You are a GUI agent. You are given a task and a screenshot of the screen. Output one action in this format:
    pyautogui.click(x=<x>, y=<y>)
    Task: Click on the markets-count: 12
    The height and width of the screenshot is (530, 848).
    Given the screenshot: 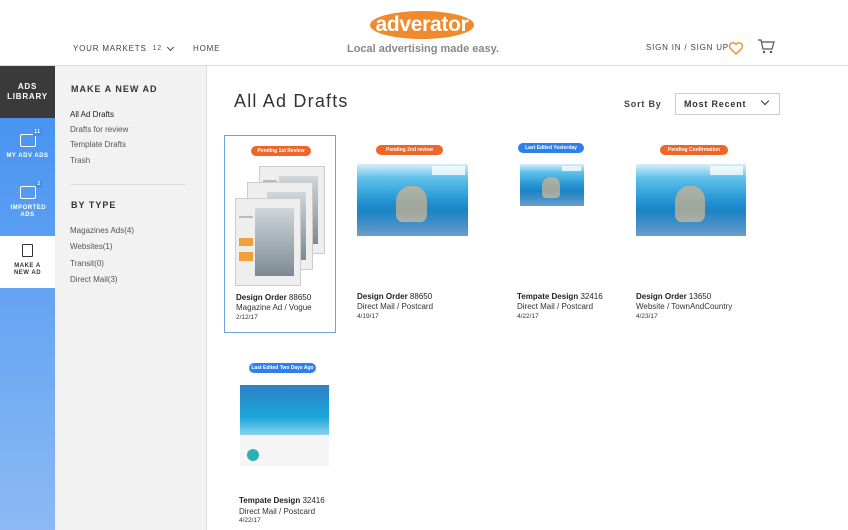 What is the action you would take?
    pyautogui.click(x=157, y=48)
    